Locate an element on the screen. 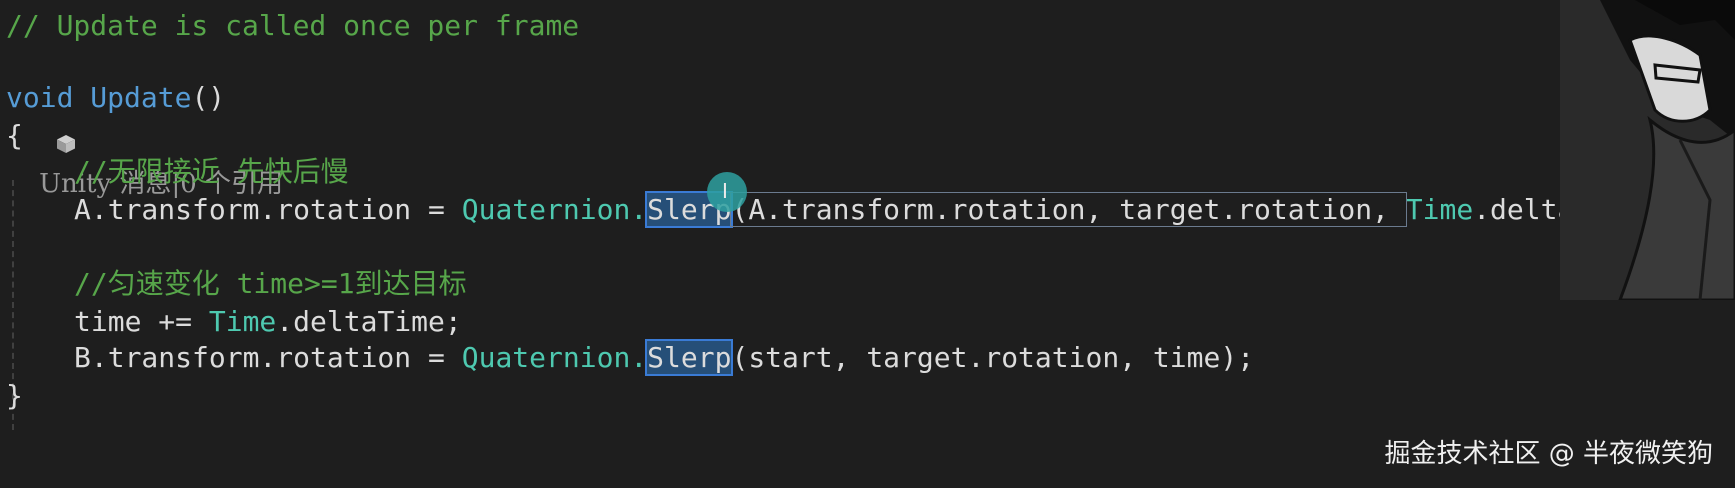 The width and height of the screenshot is (1735, 488). quaternion-type-2: Quaternion is located at coordinates (546, 357).